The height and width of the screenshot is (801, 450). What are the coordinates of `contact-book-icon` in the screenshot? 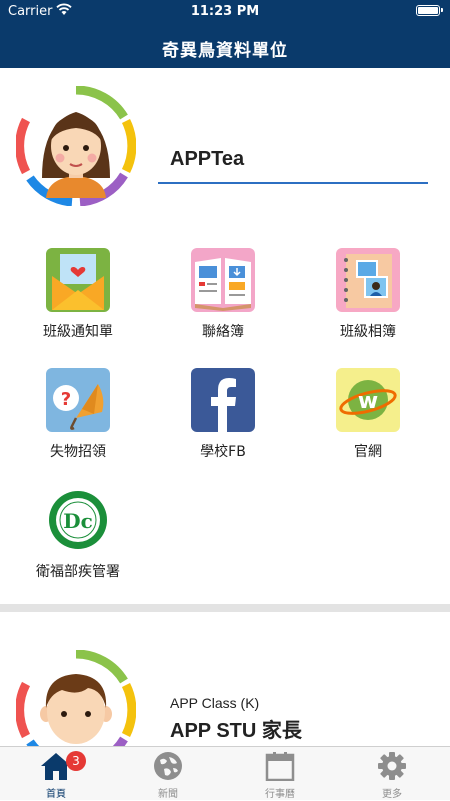 It's located at (223, 280).